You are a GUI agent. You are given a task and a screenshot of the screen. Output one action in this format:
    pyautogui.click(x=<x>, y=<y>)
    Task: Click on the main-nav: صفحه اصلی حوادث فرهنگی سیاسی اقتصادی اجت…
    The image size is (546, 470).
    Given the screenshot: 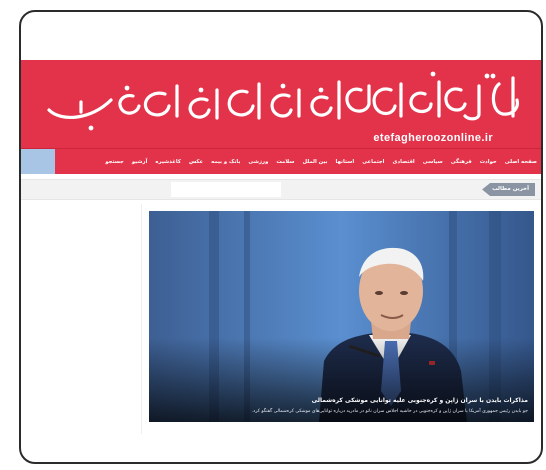 What is the action you would take?
    pyautogui.click(x=281, y=161)
    